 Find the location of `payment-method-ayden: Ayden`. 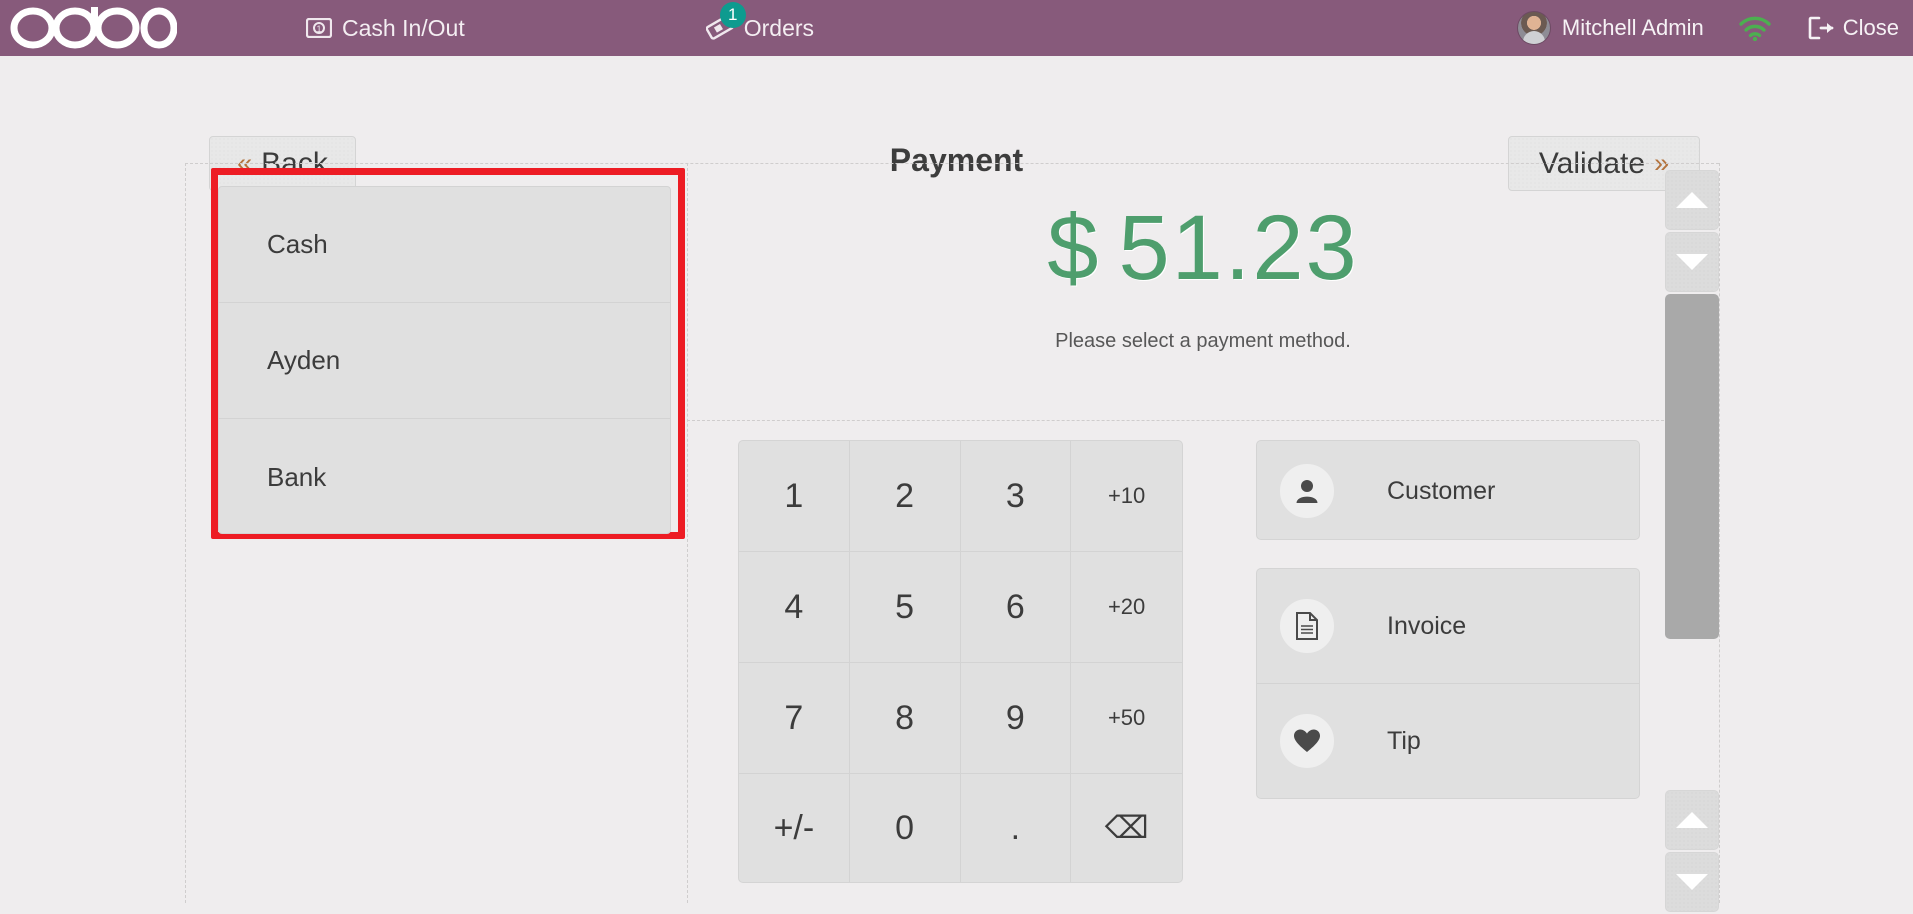

payment-method-ayden: Ayden is located at coordinates (444, 361).